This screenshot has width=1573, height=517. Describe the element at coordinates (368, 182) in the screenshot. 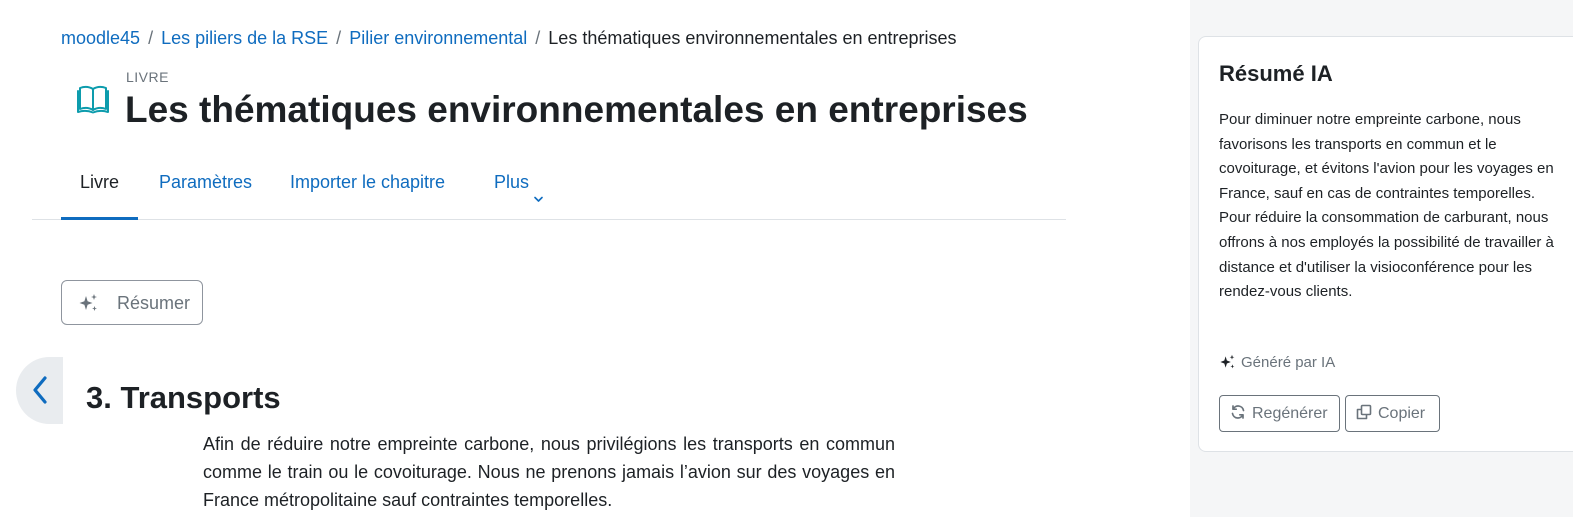

I see `tab-label: Importer le chapitre` at that location.